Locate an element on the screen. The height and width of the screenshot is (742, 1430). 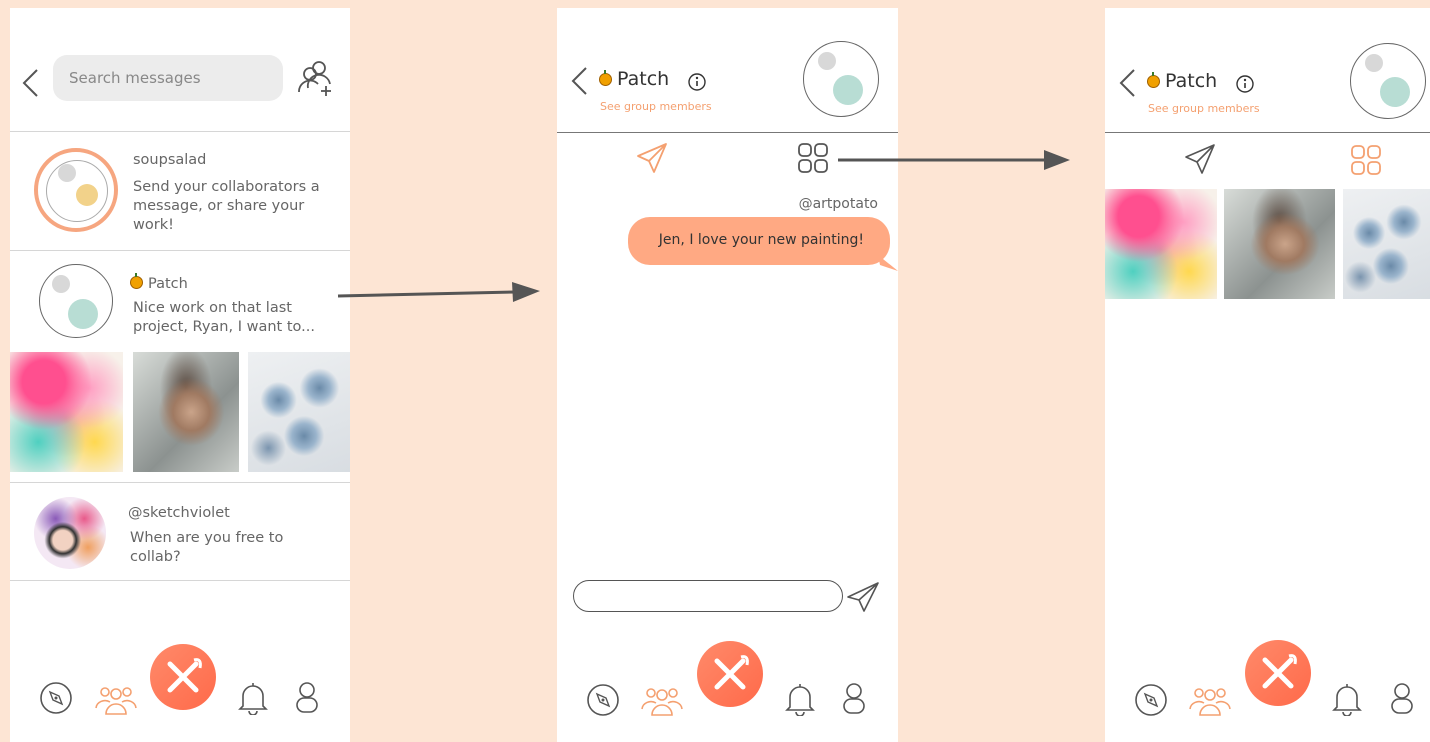
conversation-name: Patch is located at coordinates (168, 284).